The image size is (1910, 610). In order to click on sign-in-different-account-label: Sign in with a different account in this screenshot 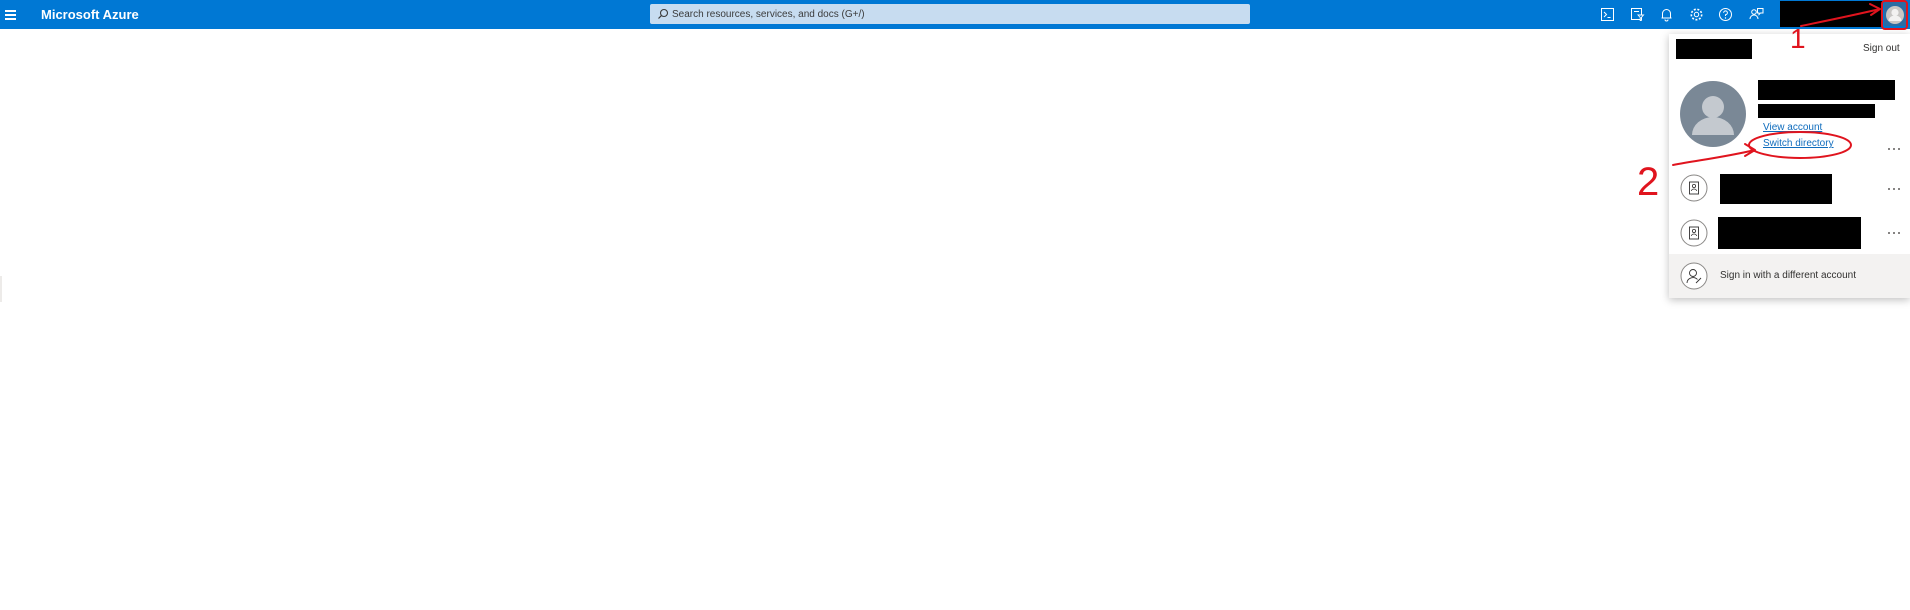, I will do `click(1788, 275)`.